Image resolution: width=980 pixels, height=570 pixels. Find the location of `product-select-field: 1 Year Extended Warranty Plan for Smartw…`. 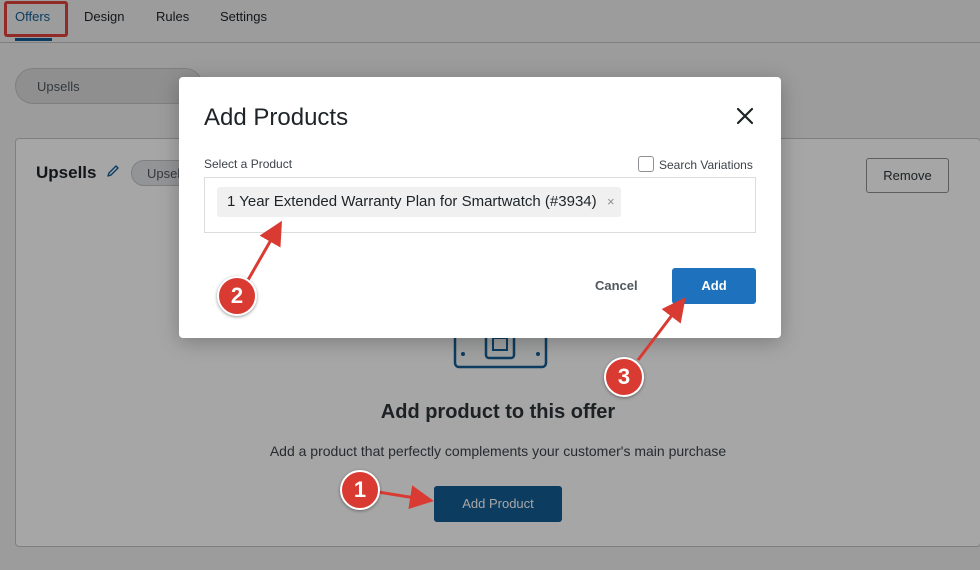

product-select-field: 1 Year Extended Warranty Plan for Smartw… is located at coordinates (480, 205).